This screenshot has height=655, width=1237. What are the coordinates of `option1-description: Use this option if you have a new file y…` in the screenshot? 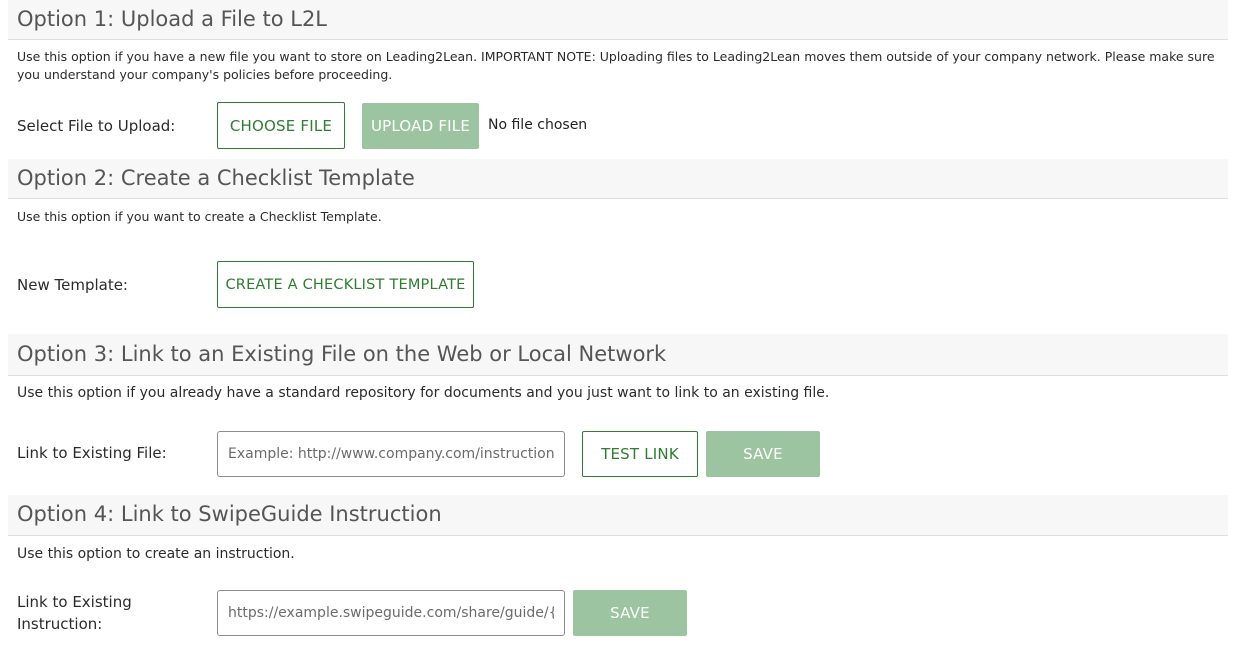 It's located at (616, 65).